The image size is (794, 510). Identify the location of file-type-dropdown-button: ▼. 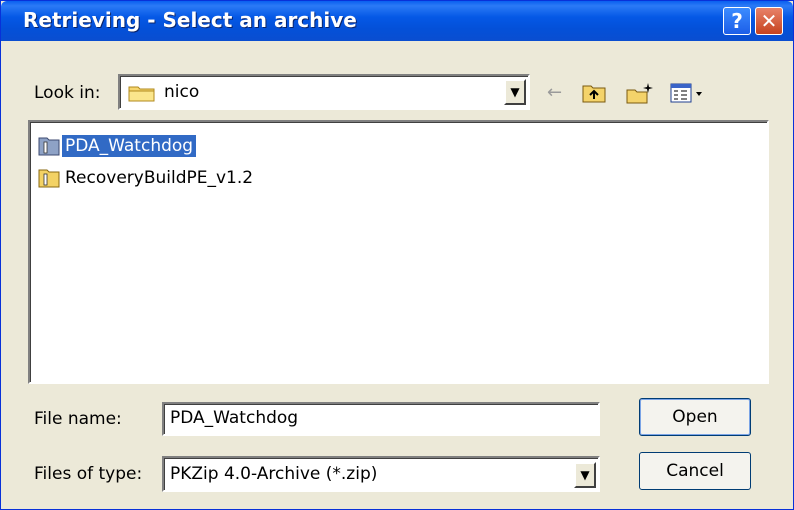
(585, 475).